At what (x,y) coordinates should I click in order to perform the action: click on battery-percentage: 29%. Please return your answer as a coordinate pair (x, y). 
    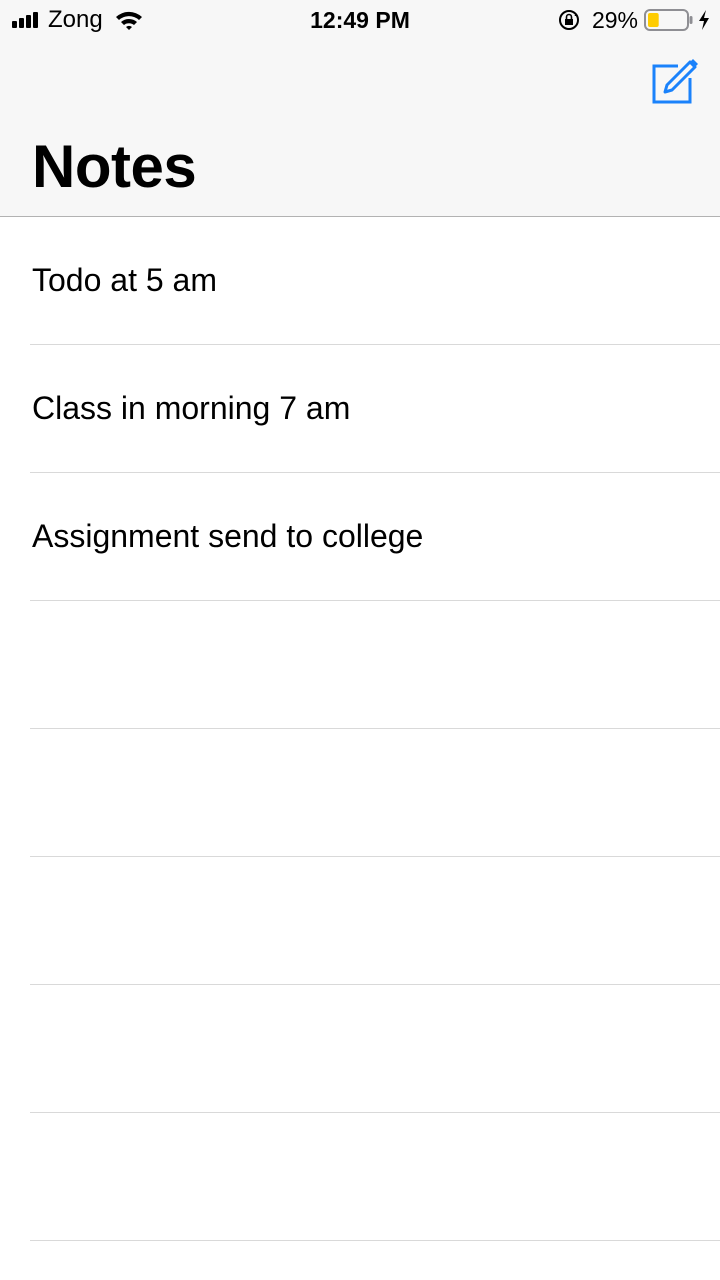
    Looking at the image, I should click on (614, 19).